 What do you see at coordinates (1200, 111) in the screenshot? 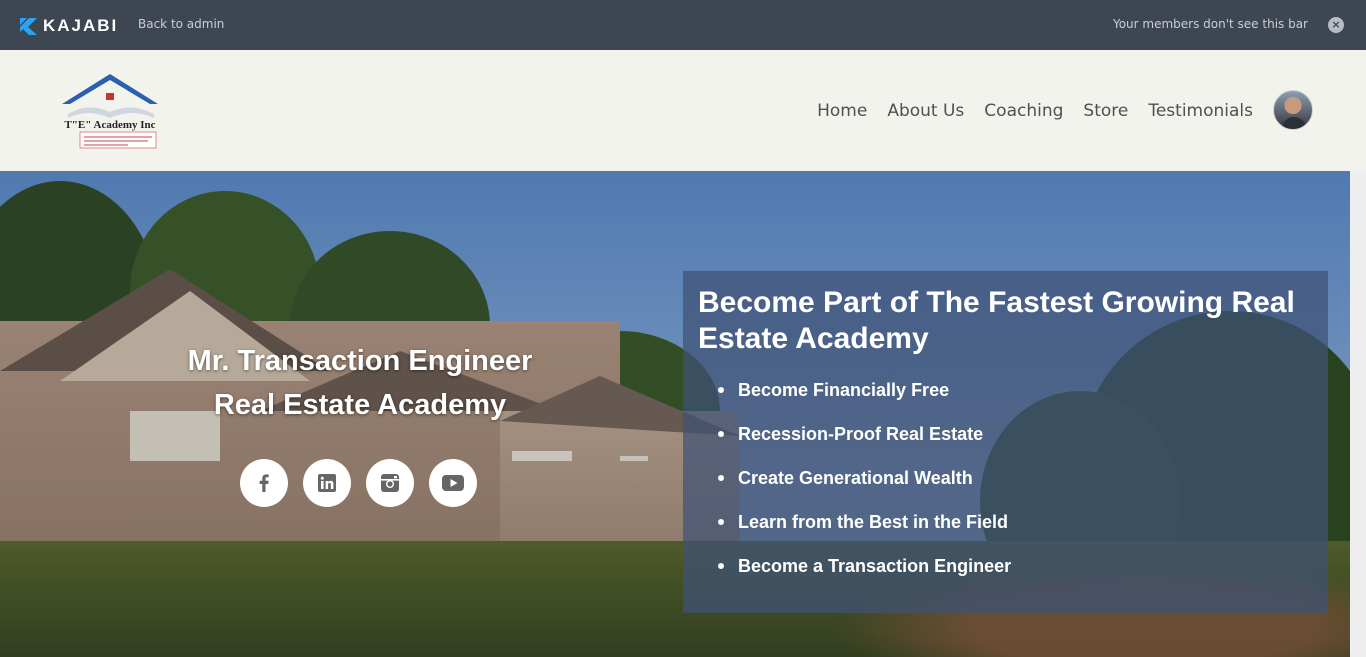
I see `nav-testimonials: Testimonials` at bounding box center [1200, 111].